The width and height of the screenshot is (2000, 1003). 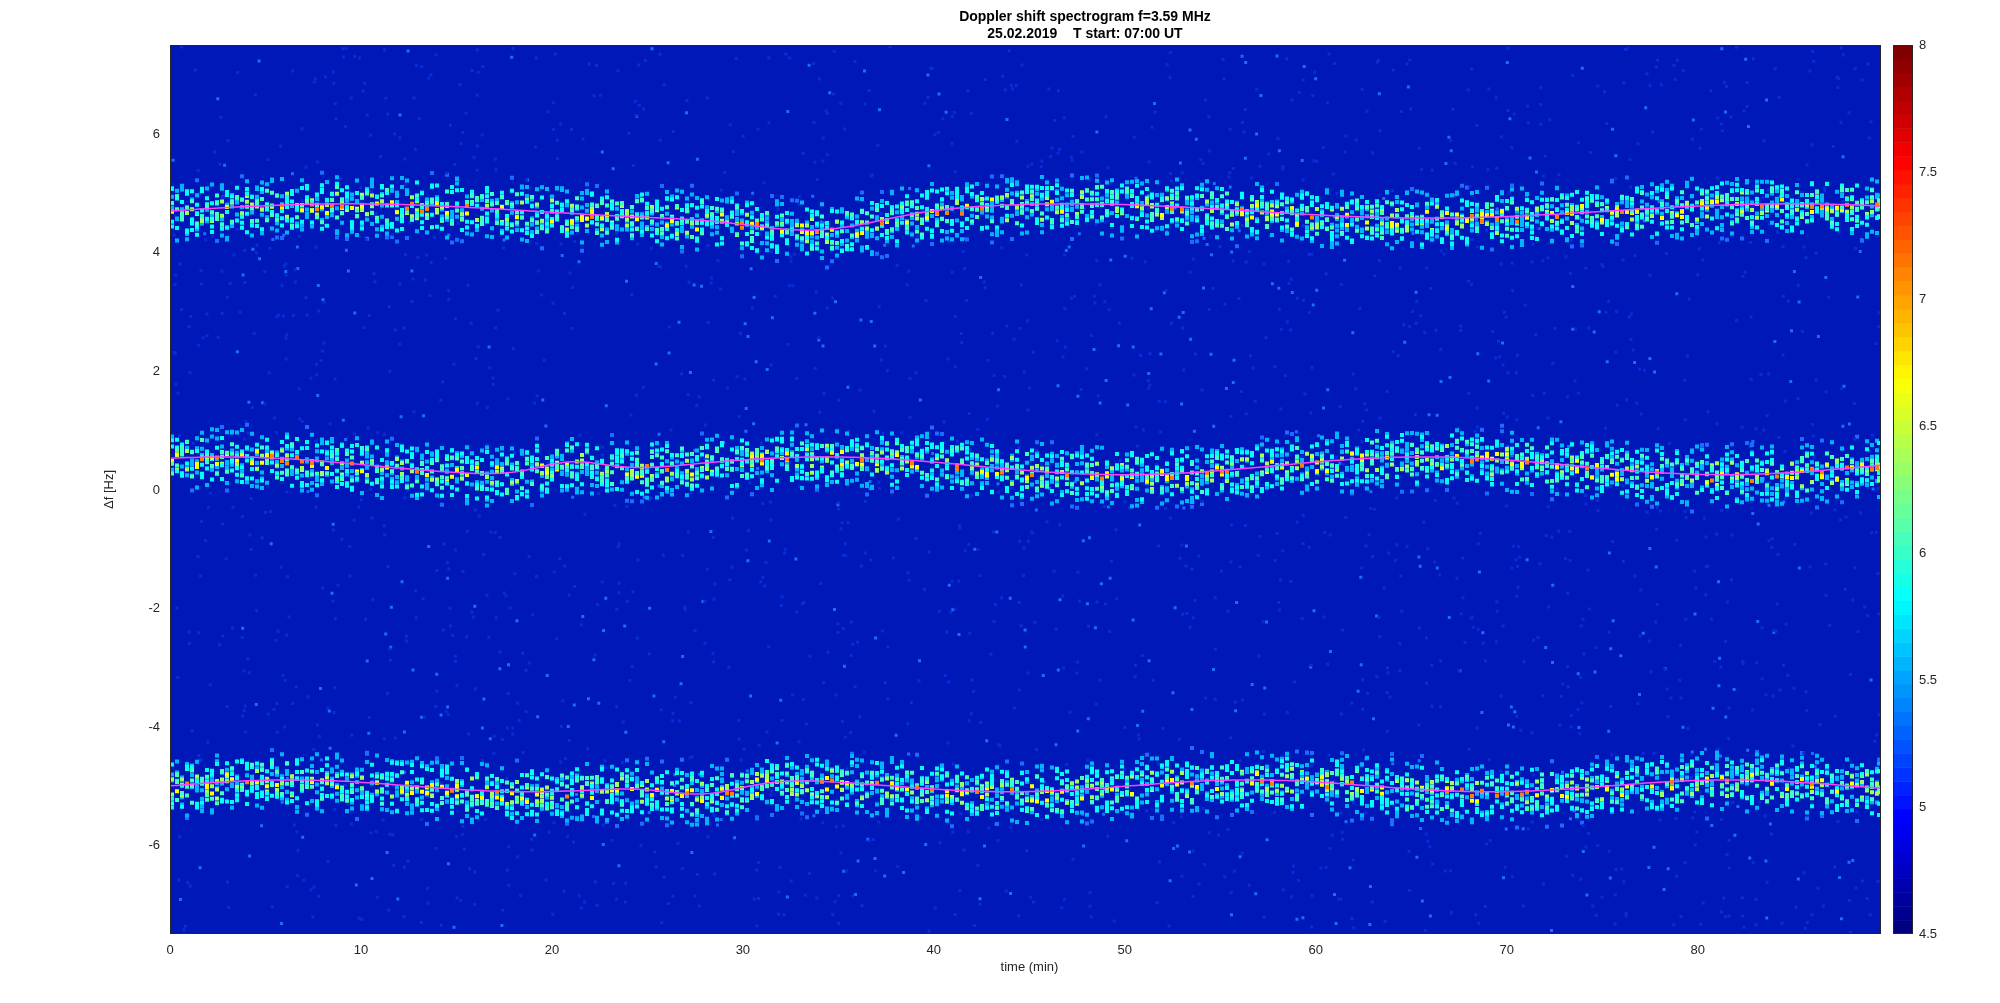 I want to click on y-tick-label: -4, so click(x=154, y=726).